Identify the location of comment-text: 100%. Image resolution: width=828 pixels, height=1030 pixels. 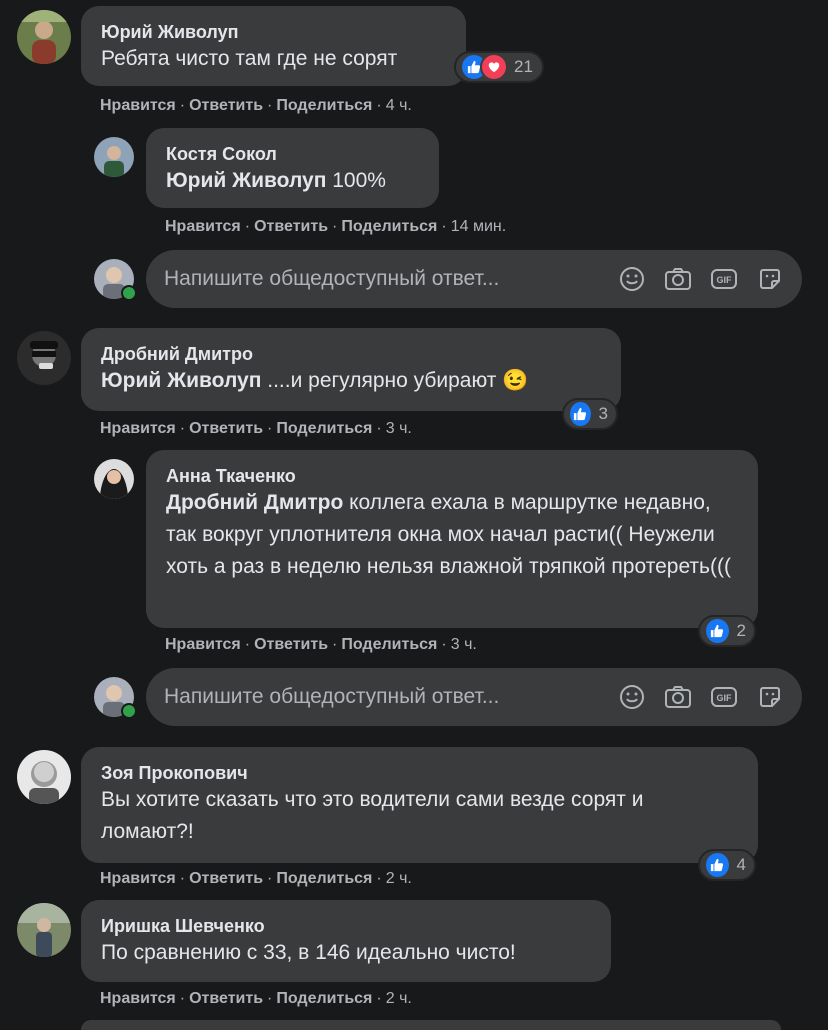
(356, 180).